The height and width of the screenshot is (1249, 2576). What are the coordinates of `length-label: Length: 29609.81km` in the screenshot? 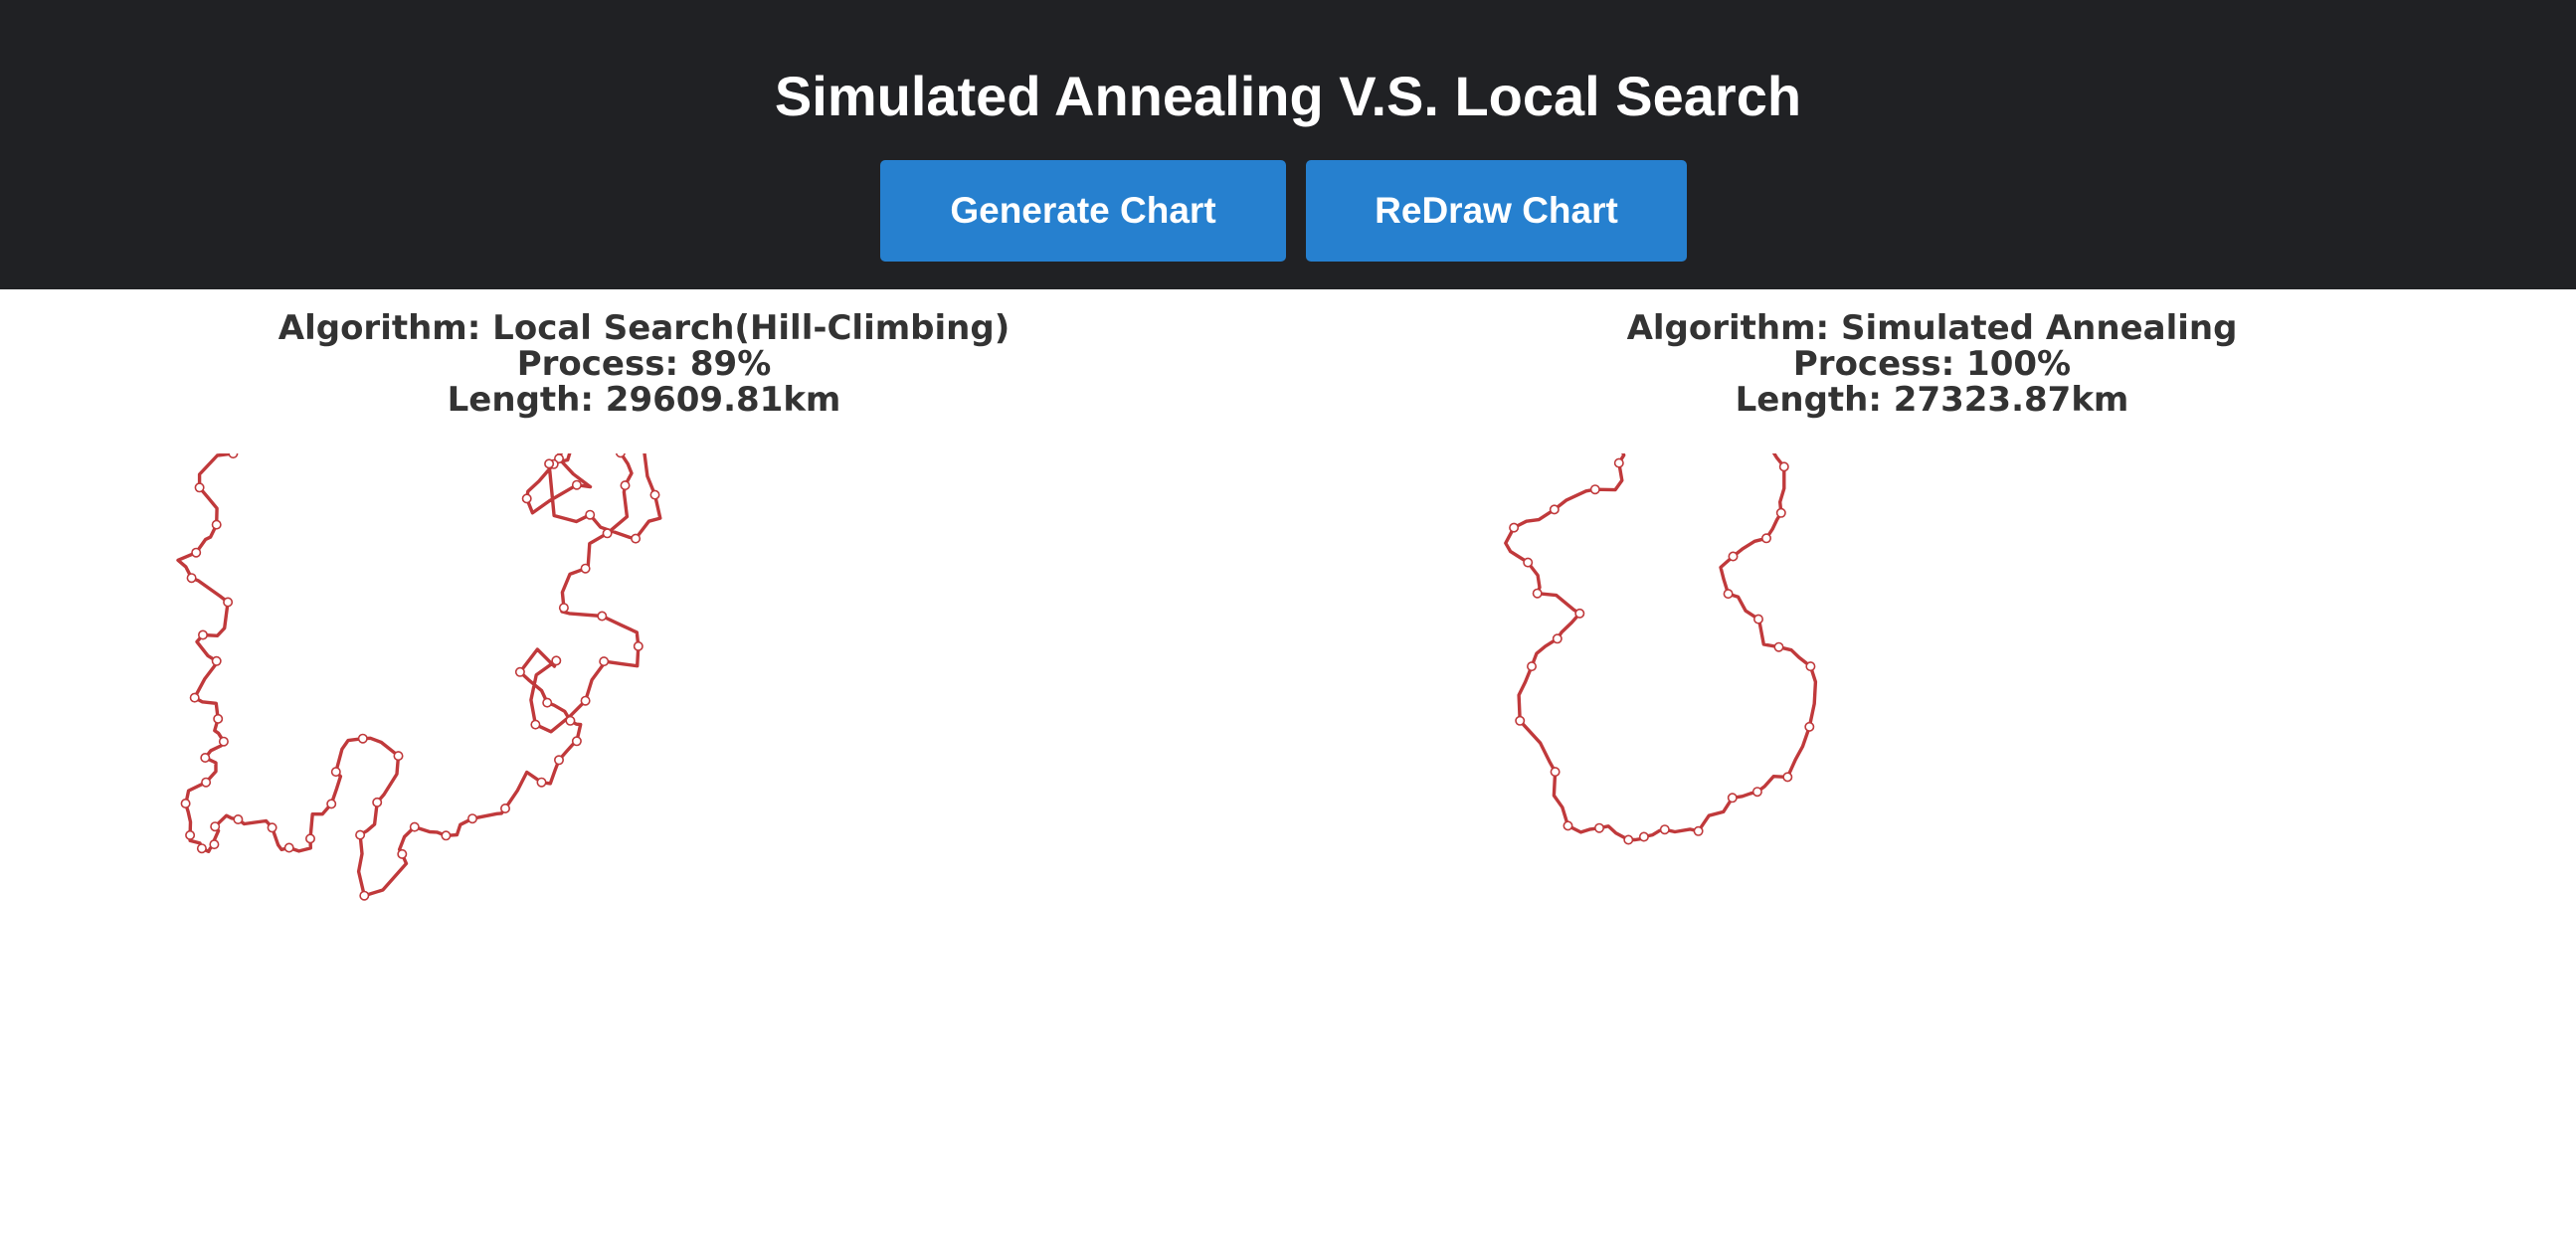 It's located at (644, 400).